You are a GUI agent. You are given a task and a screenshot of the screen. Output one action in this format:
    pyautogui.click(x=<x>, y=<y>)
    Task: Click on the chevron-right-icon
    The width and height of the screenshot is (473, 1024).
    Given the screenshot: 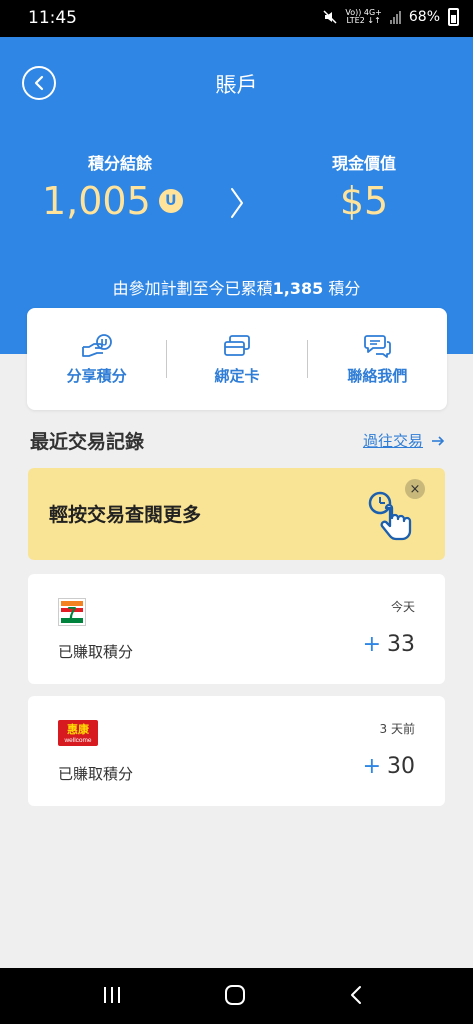 What is the action you would take?
    pyautogui.click(x=237, y=203)
    